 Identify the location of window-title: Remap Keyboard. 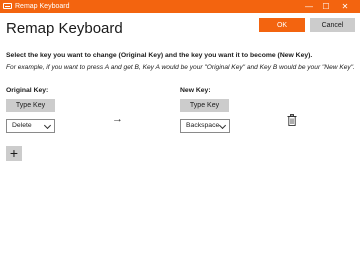
(42, 6).